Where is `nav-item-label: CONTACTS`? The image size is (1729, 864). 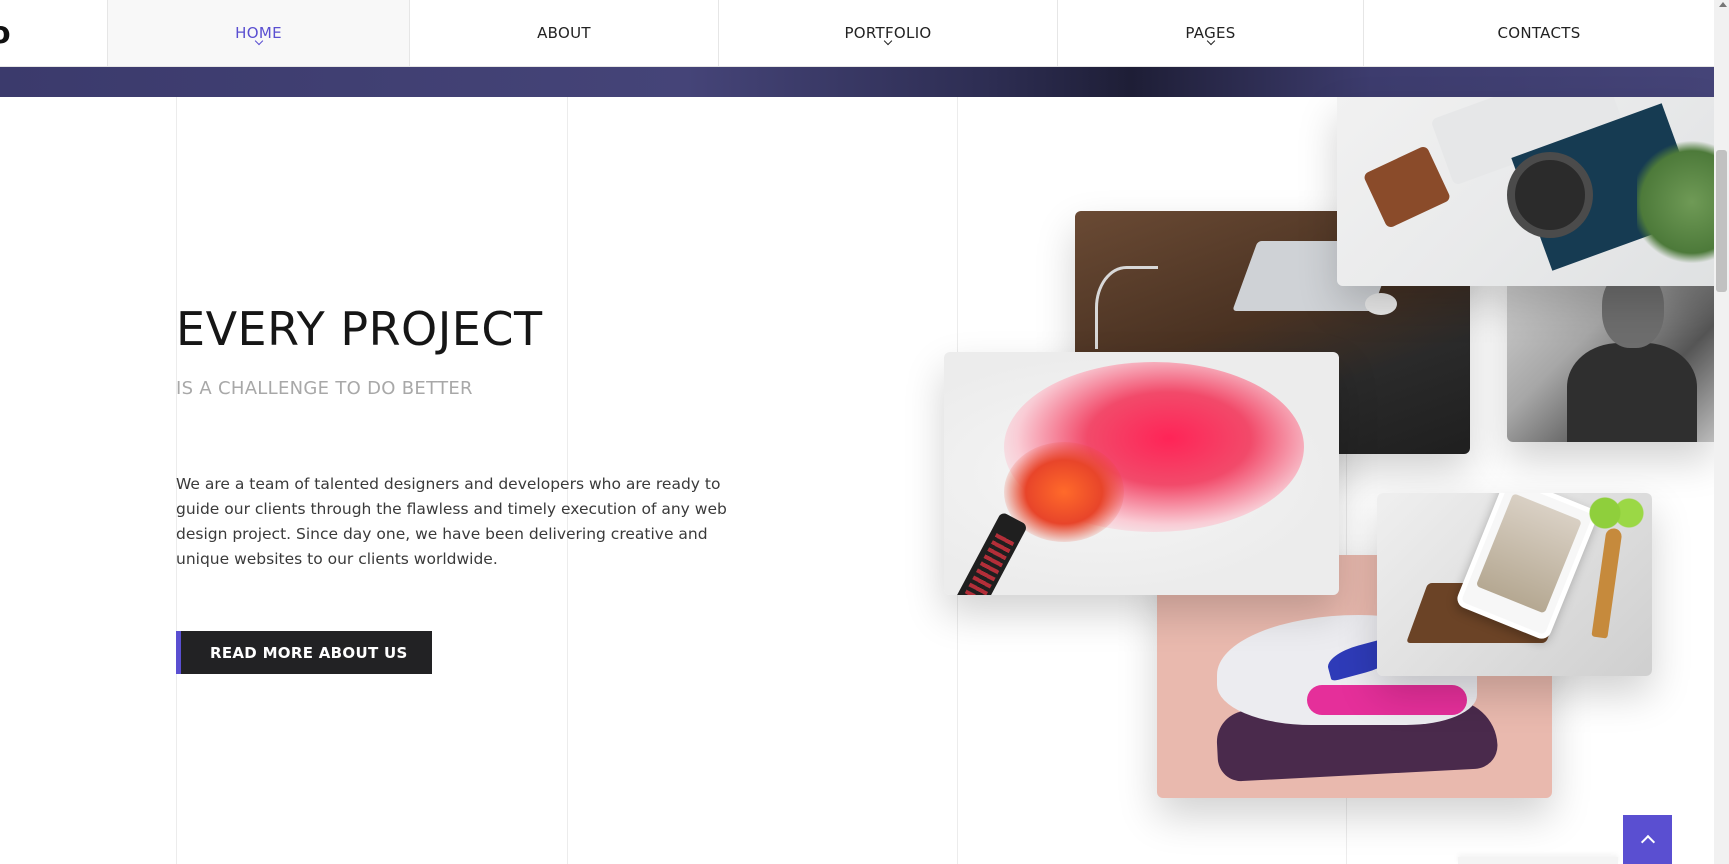 nav-item-label: CONTACTS is located at coordinates (1539, 33).